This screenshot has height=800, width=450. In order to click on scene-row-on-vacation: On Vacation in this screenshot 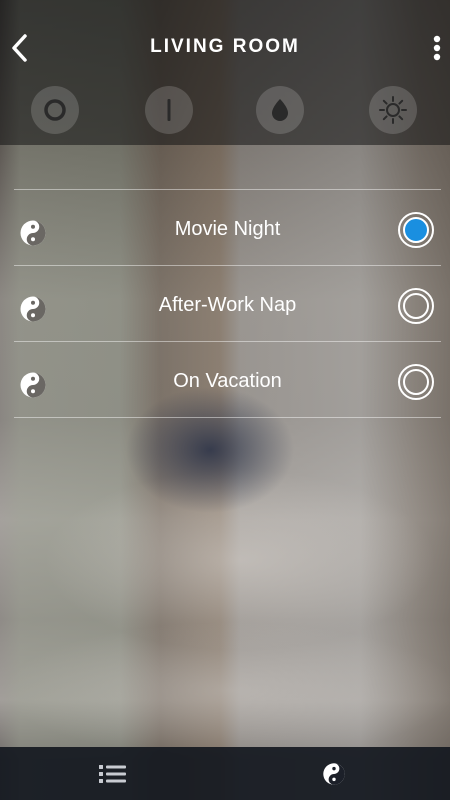, I will do `click(227, 380)`.